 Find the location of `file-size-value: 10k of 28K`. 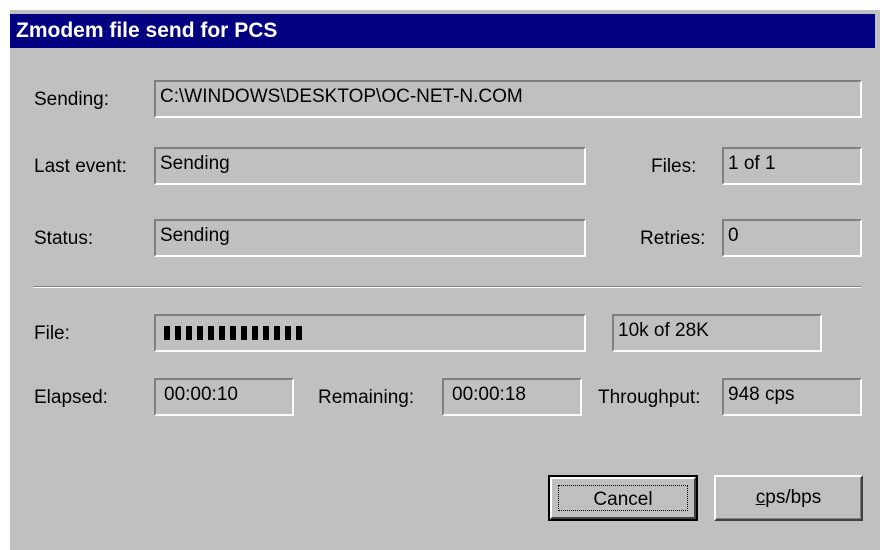

file-size-value: 10k of 28K is located at coordinates (663, 330).